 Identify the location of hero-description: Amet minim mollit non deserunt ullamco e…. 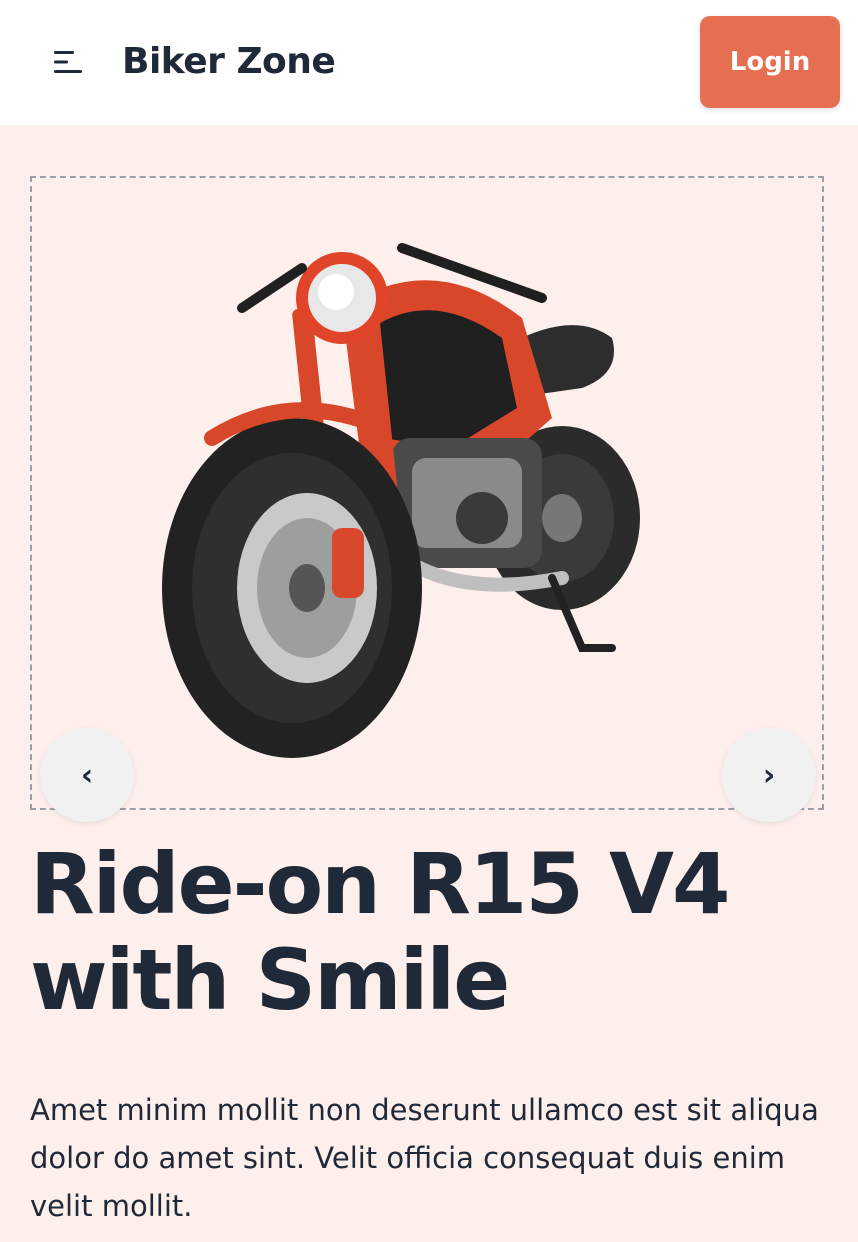
(424, 1158).